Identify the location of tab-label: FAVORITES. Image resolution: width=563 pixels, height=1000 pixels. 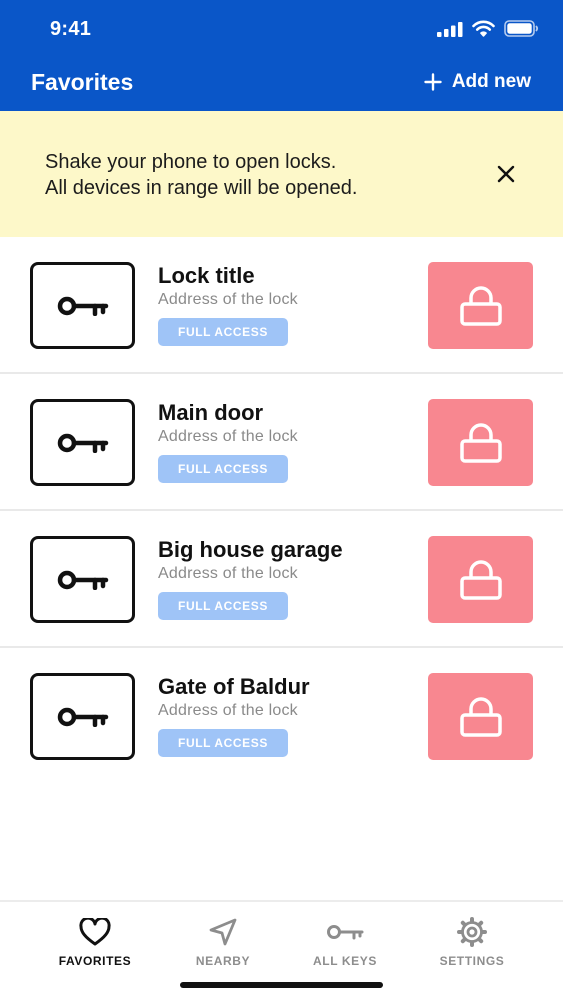
(95, 961).